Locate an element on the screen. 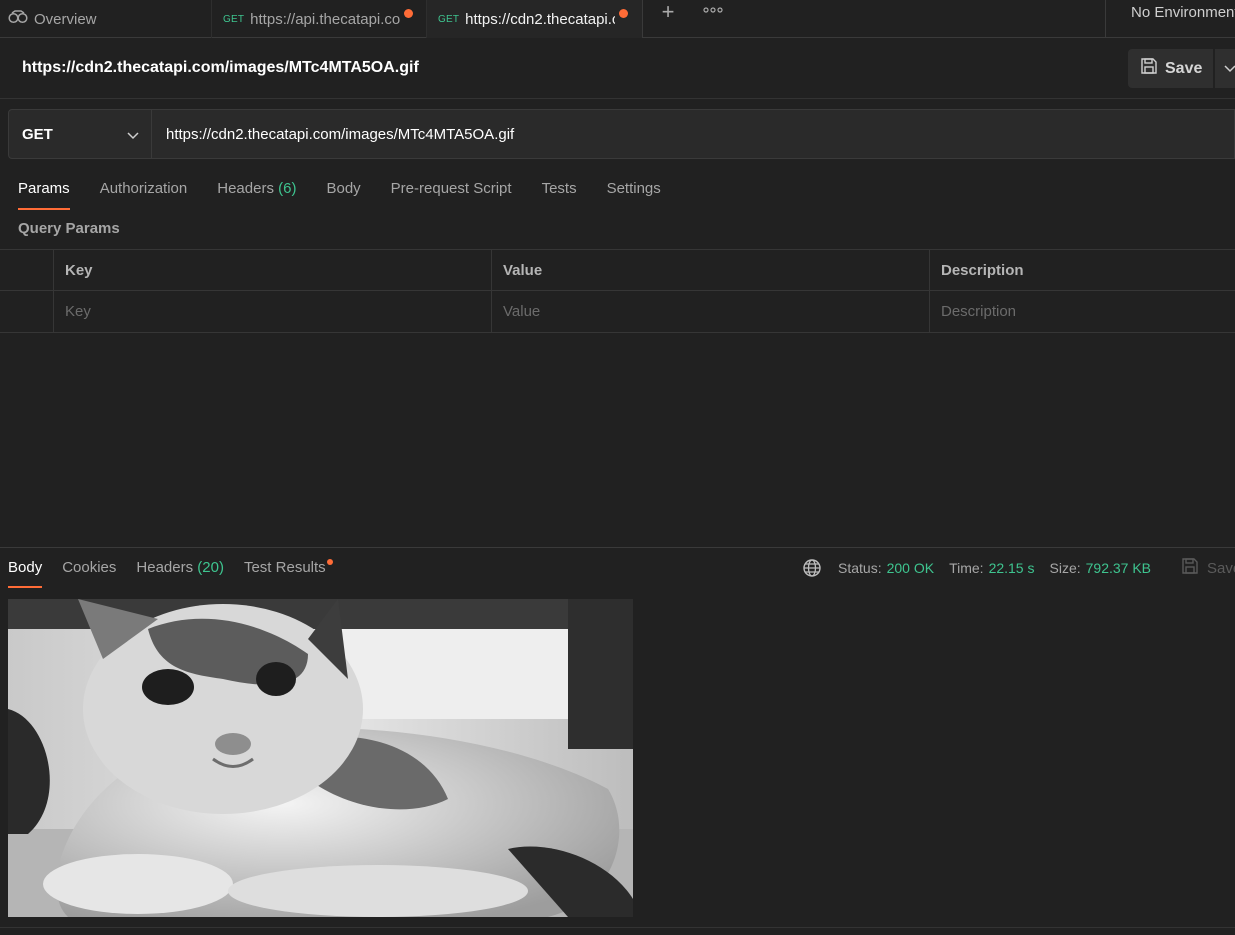 The height and width of the screenshot is (935, 1235). tab-headers: Headers (6) is located at coordinates (256, 193).